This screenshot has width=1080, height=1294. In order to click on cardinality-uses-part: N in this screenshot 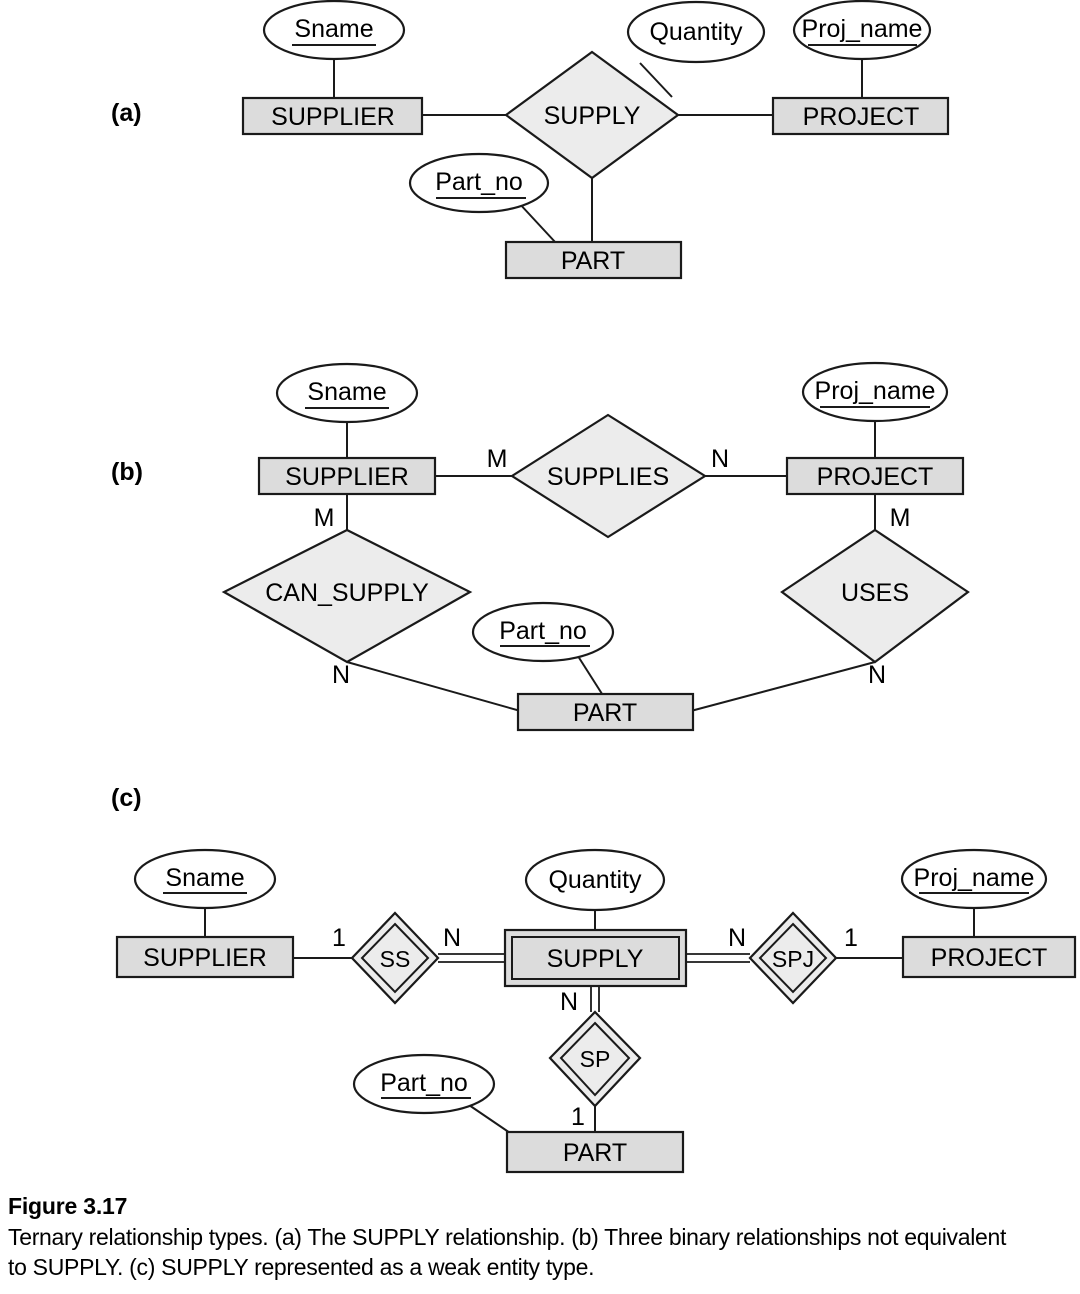, I will do `click(877, 675)`.